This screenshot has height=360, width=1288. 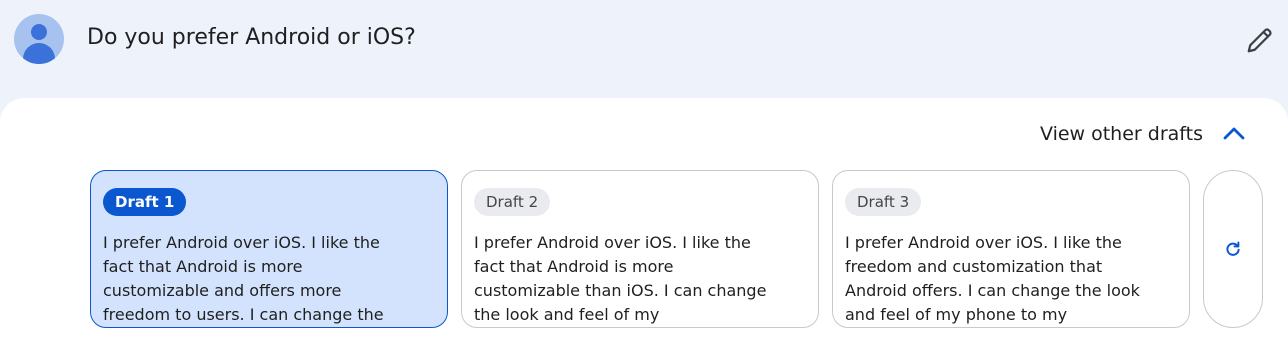 I want to click on view-other-drafts-toggle: View other drafts, so click(x=1121, y=134).